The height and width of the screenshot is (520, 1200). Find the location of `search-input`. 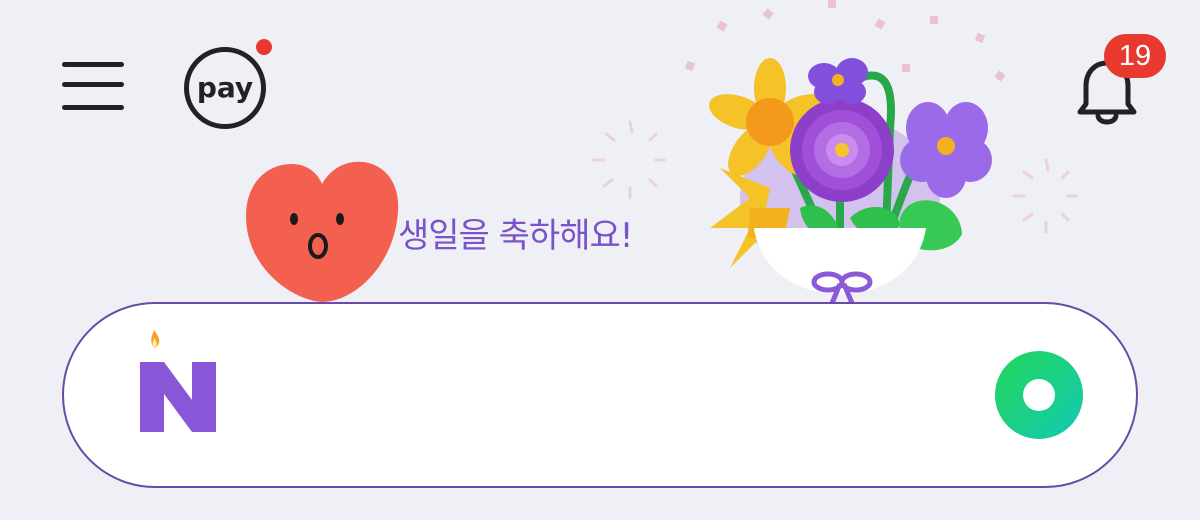

search-input is located at coordinates (606, 395).